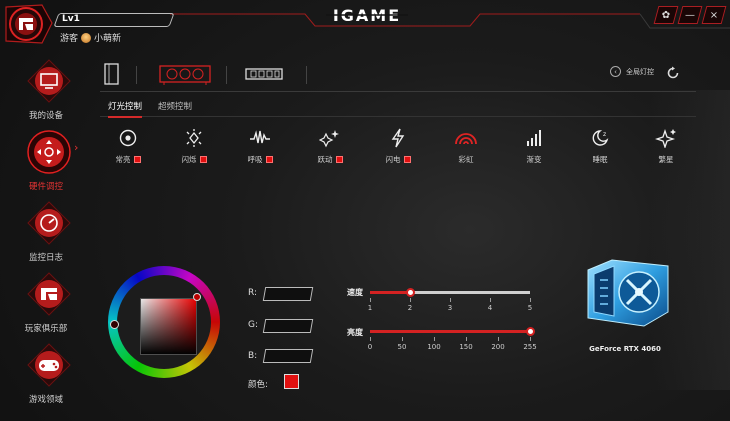 The image size is (730, 421). What do you see at coordinates (45, 187) in the screenshot?
I see `sidebar-label: 硬件调控` at bounding box center [45, 187].